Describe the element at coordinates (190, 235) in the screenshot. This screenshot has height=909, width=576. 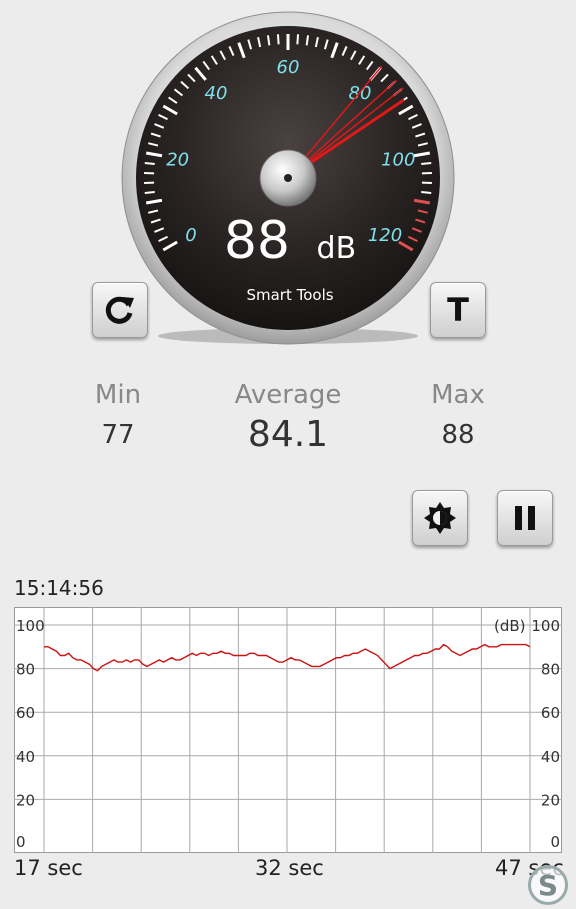
I see `gauge-scale-label: 0` at that location.